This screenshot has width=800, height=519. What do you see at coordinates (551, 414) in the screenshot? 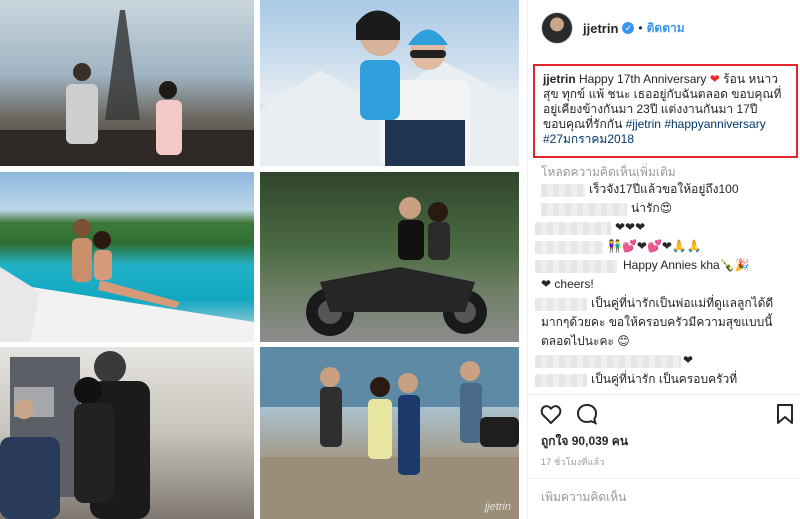
I see `heart-outline-icon` at bounding box center [551, 414].